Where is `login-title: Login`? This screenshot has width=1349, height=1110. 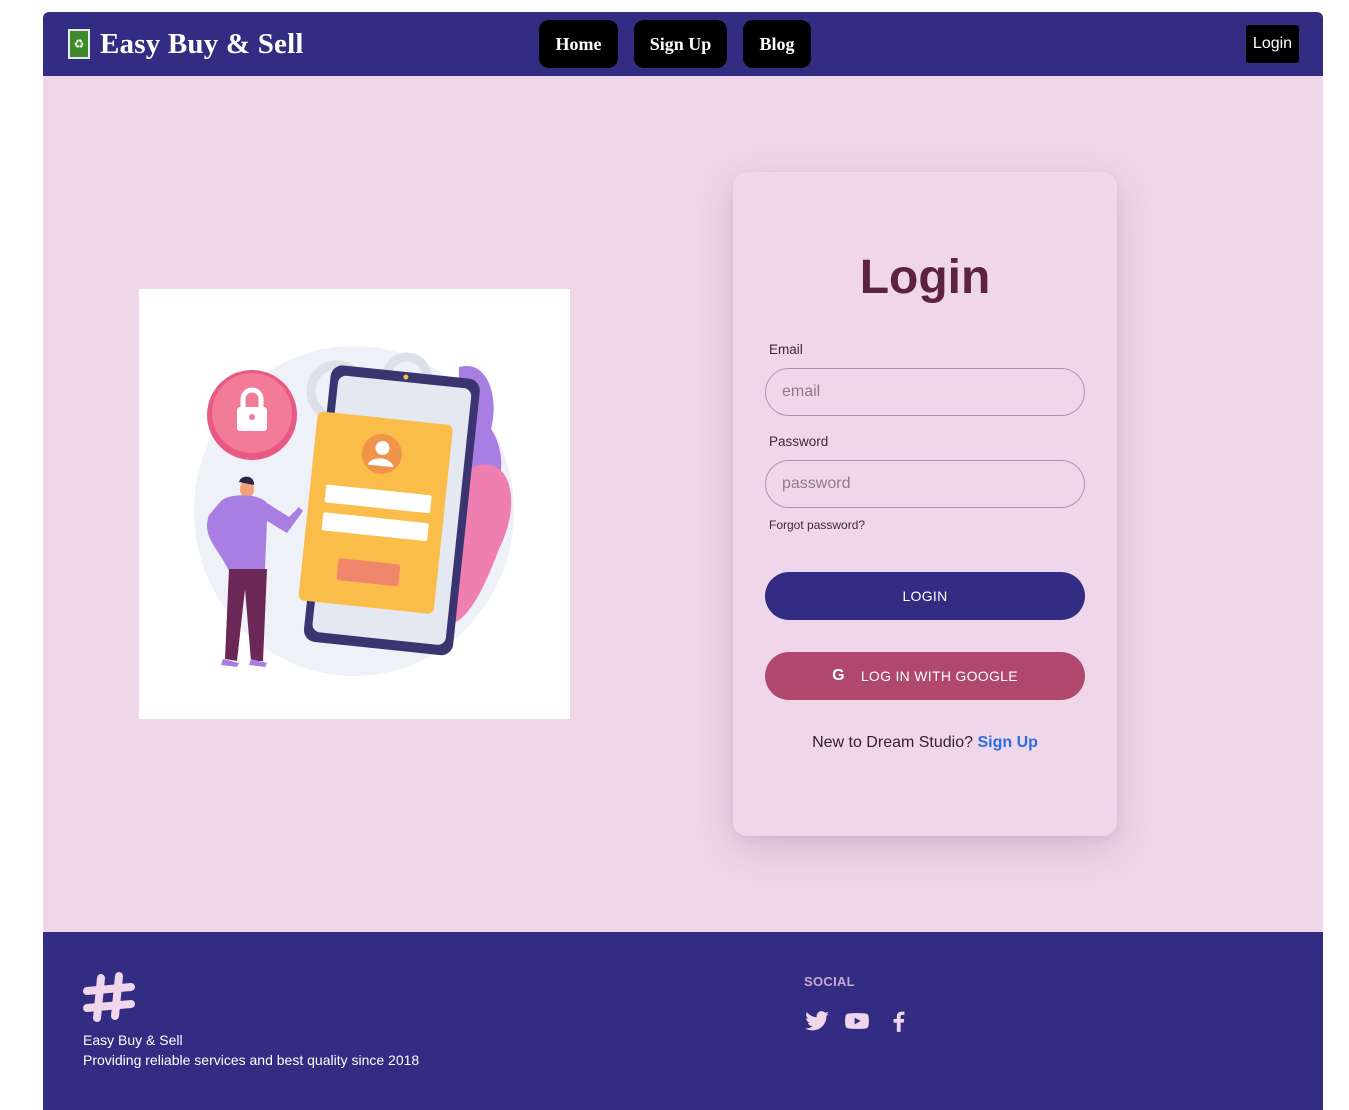 login-title: Login is located at coordinates (925, 277).